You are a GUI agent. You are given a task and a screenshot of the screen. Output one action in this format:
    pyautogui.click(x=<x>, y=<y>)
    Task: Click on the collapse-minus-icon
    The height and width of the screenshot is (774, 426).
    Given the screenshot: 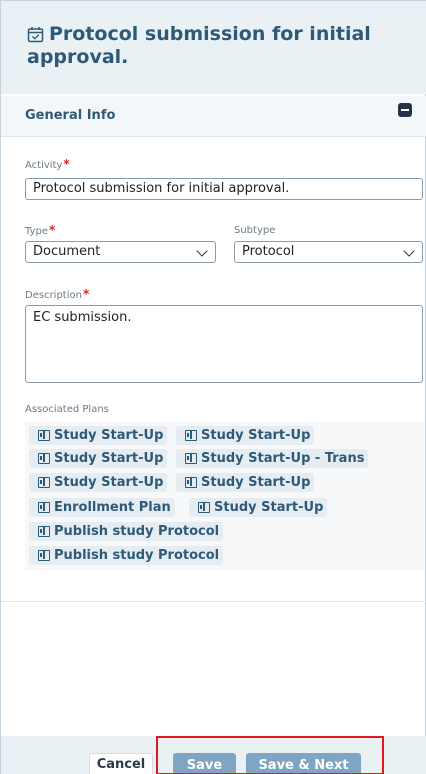 What is the action you would take?
    pyautogui.click(x=405, y=110)
    